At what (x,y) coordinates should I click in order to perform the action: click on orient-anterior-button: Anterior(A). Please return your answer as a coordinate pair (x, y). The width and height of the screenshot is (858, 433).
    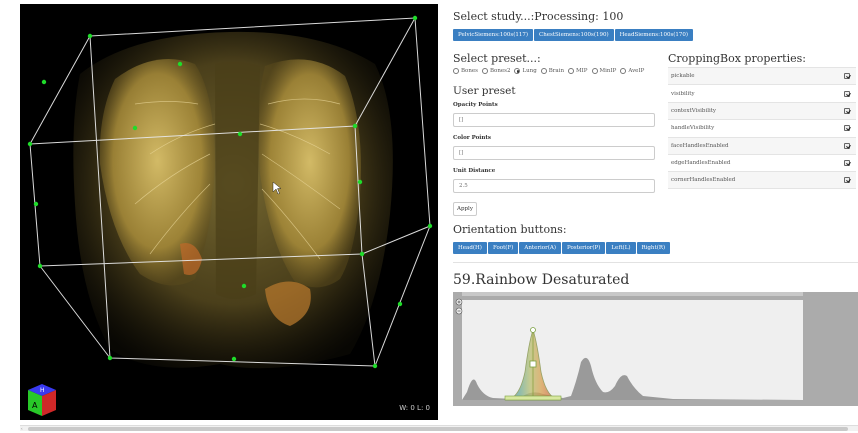
    Looking at the image, I should click on (540, 248).